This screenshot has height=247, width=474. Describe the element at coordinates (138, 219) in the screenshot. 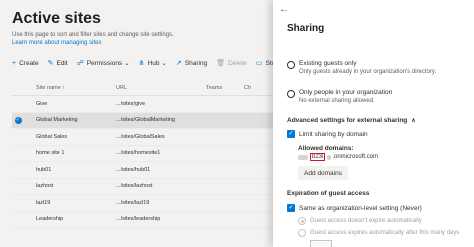

I see `site-url-cell: .../sites/leadership` at that location.